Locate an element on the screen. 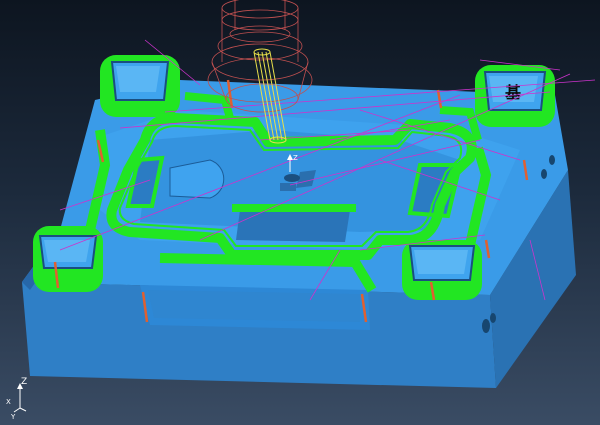 The image size is (600, 425). center-hole is located at coordinates (292, 178).